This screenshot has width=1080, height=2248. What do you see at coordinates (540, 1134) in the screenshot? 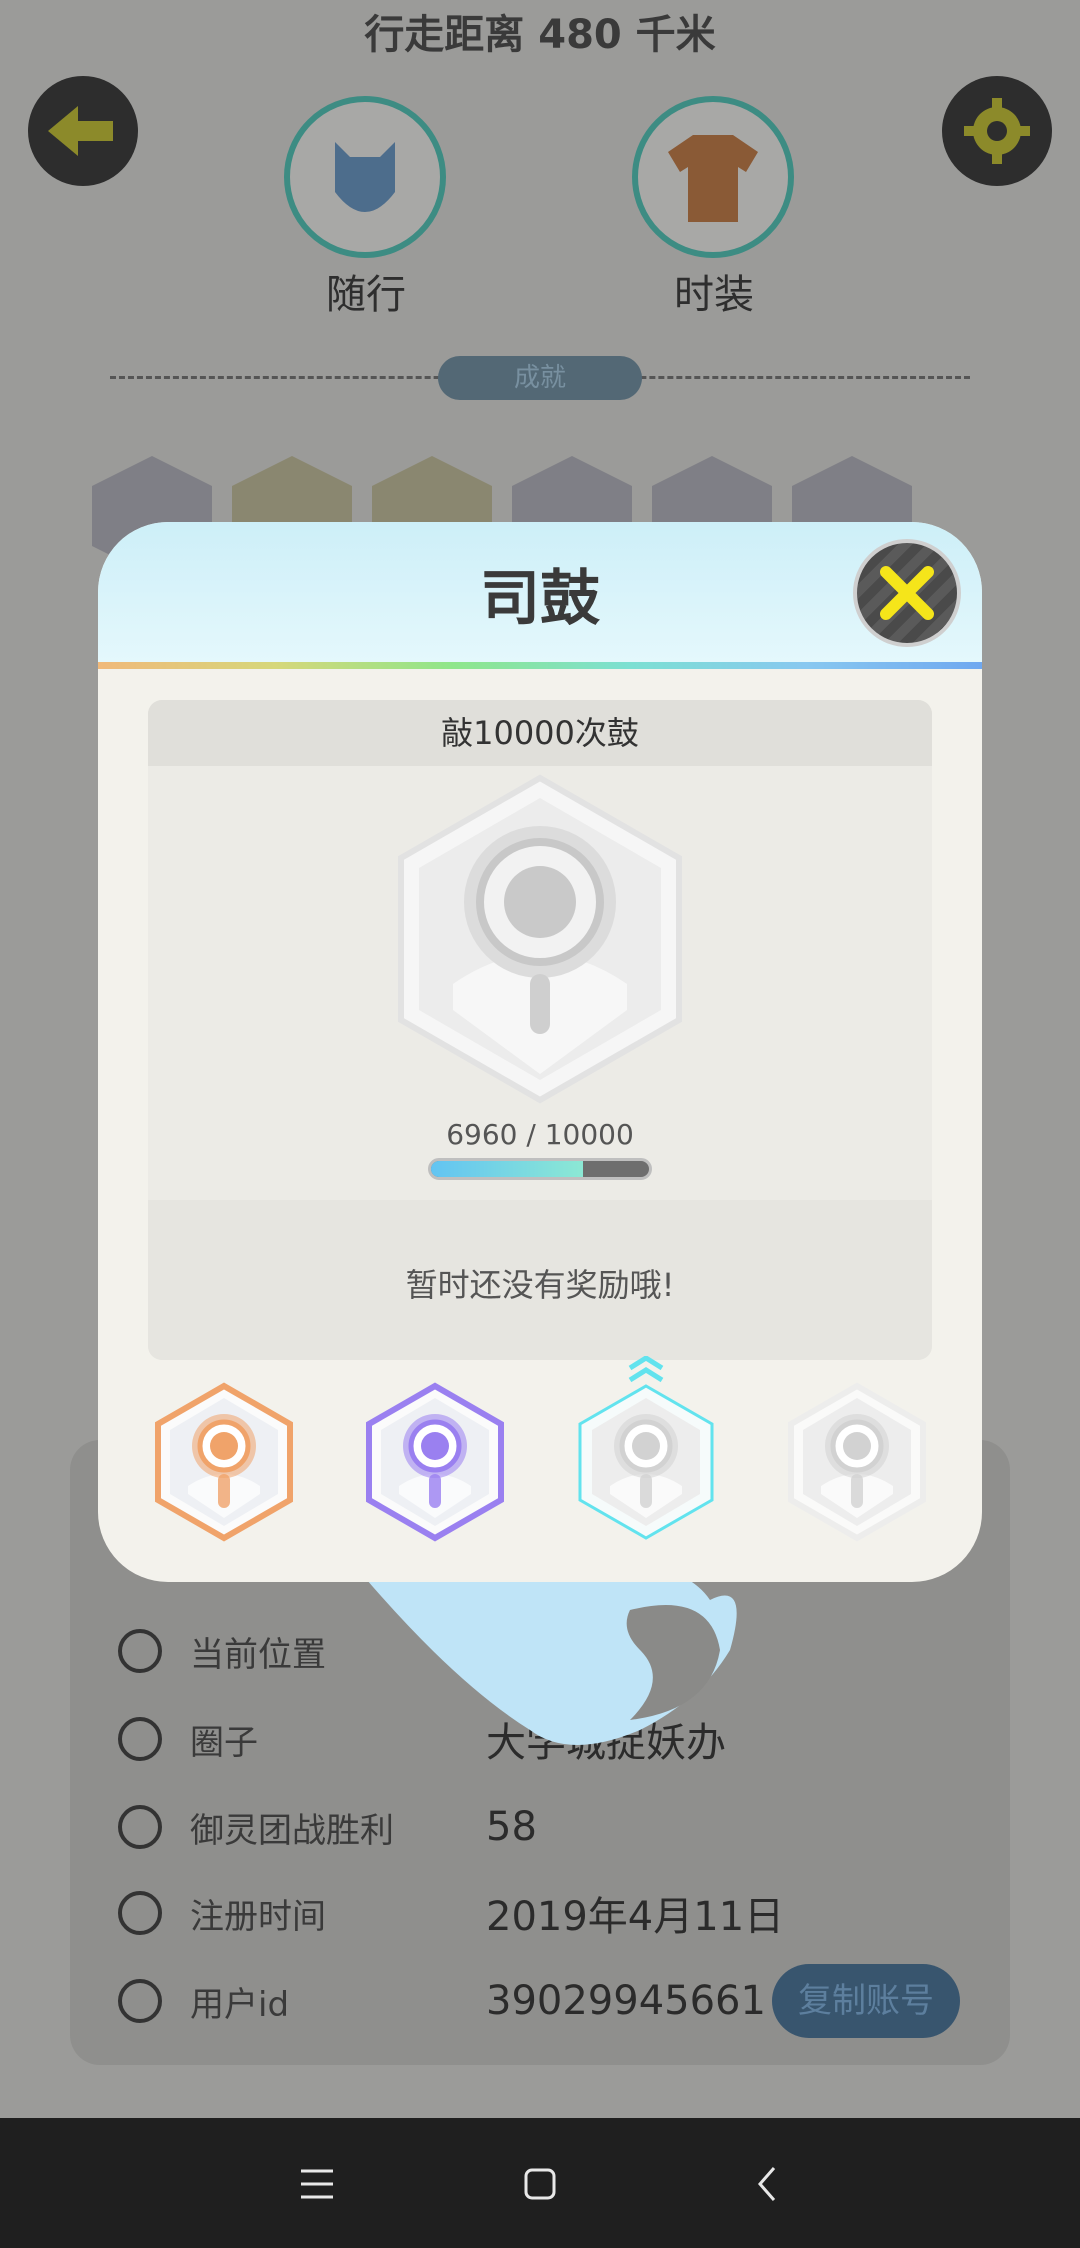
I see `progress-text: 6960 / 10000` at bounding box center [540, 1134].